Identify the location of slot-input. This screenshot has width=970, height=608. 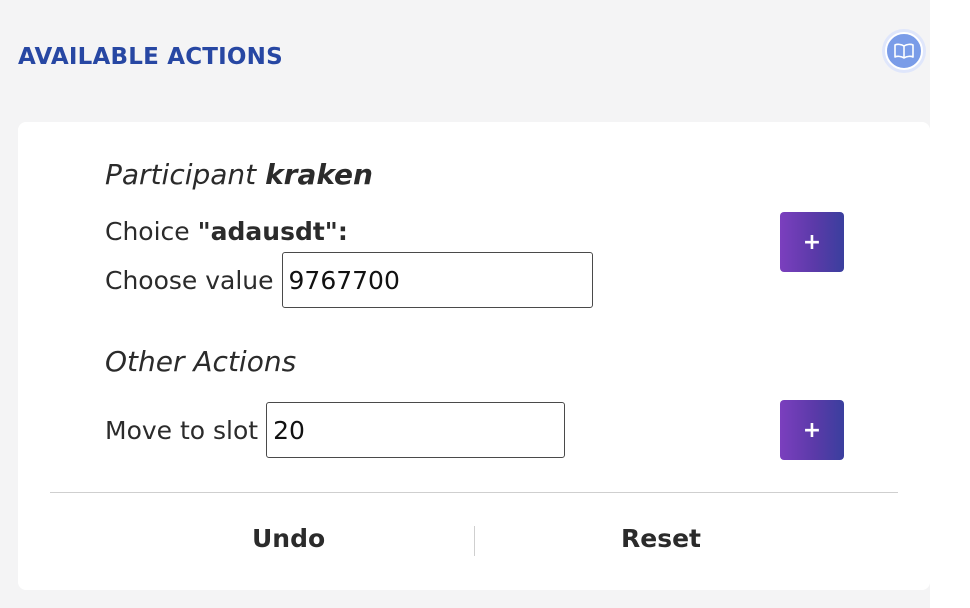
(416, 430).